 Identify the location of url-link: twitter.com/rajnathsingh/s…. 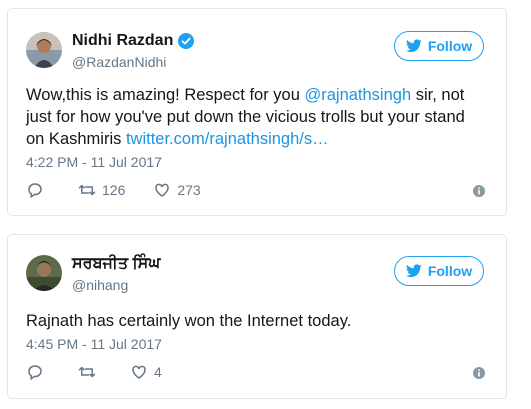
(227, 139).